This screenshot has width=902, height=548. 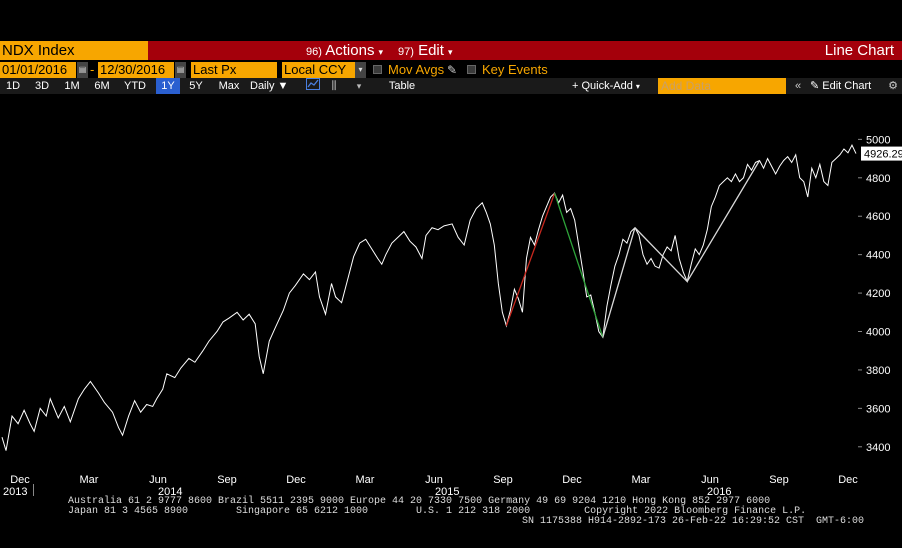 I want to click on edit-chart-label: Edit Chart, so click(x=847, y=86).